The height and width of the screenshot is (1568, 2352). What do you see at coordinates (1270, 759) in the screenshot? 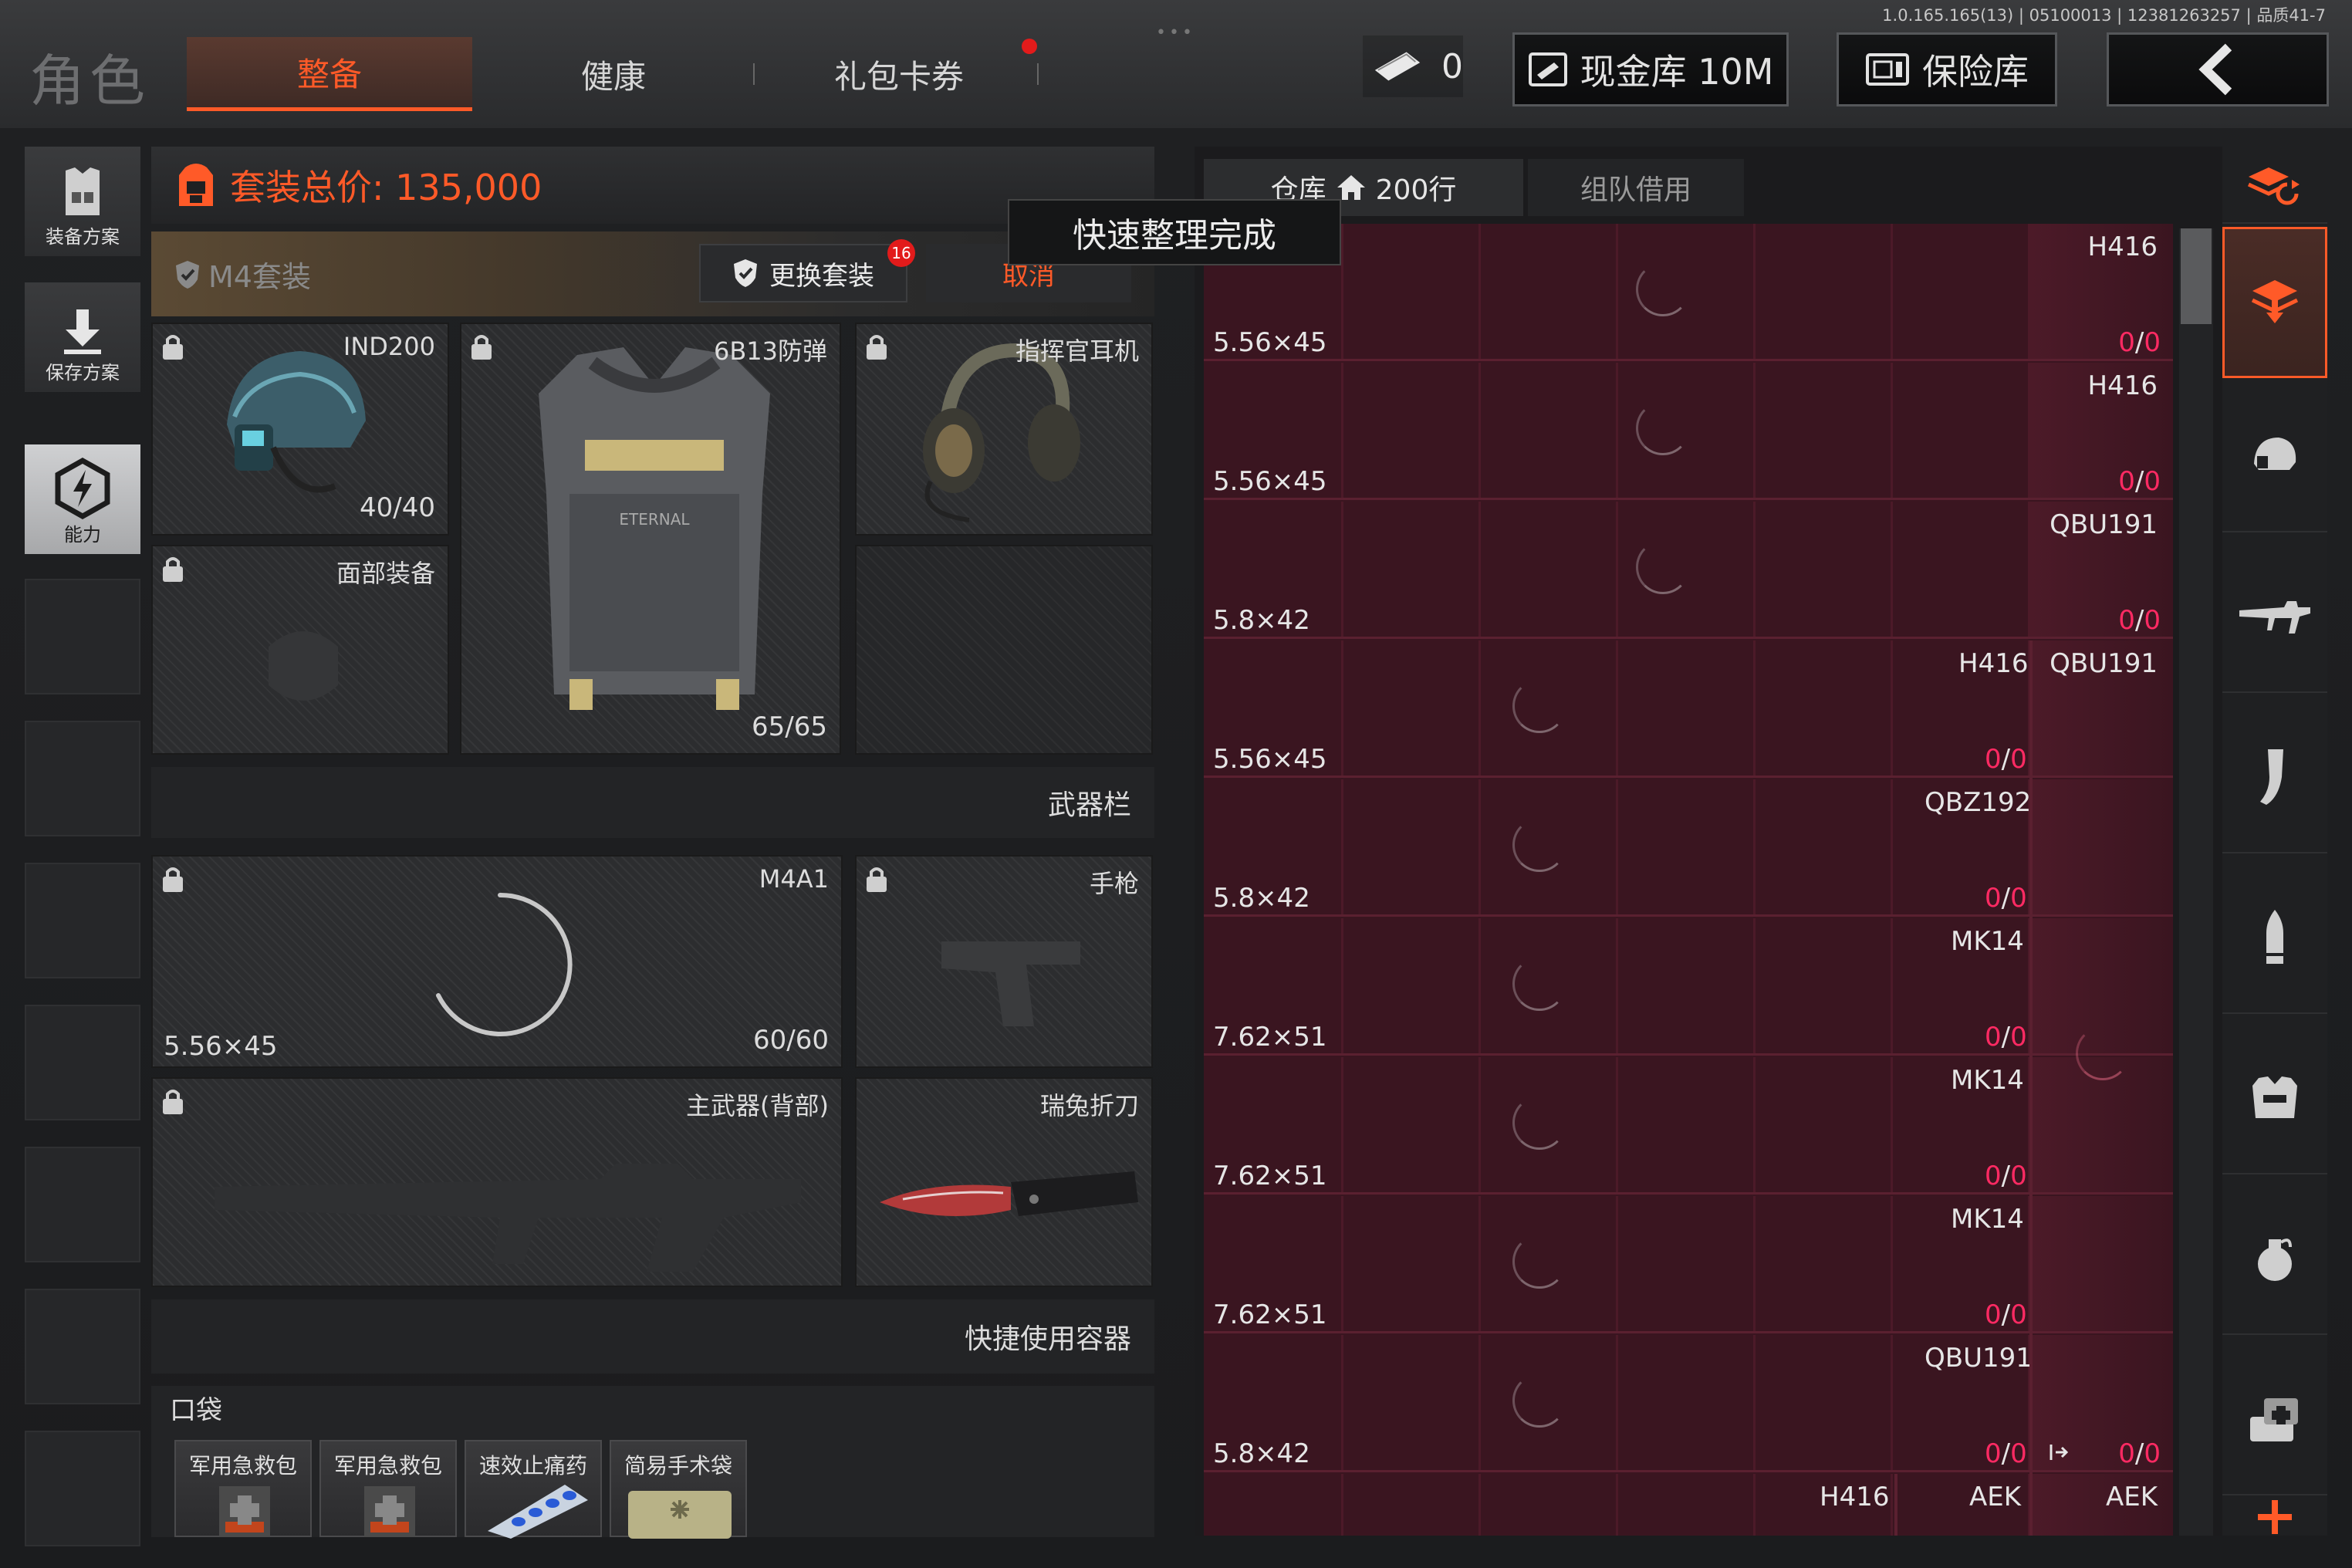
I see `row-caliber: 5.56×45` at bounding box center [1270, 759].